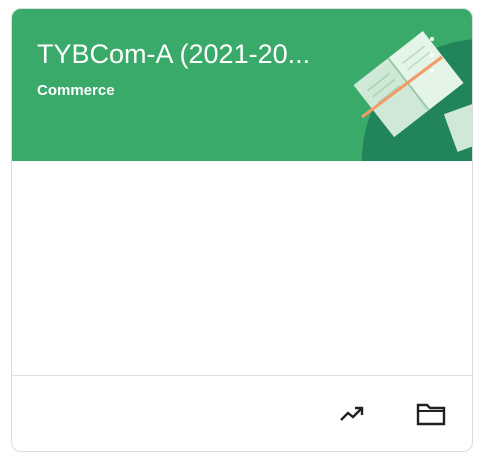 Image resolution: width=484 pixels, height=459 pixels. What do you see at coordinates (412, 95) in the screenshot?
I see `book-illustration-icon` at bounding box center [412, 95].